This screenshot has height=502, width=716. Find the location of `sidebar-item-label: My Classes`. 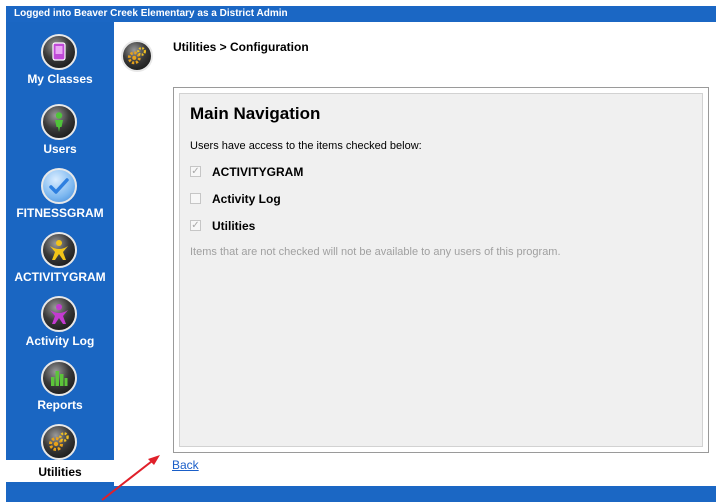

sidebar-item-label: My Classes is located at coordinates (60, 79).